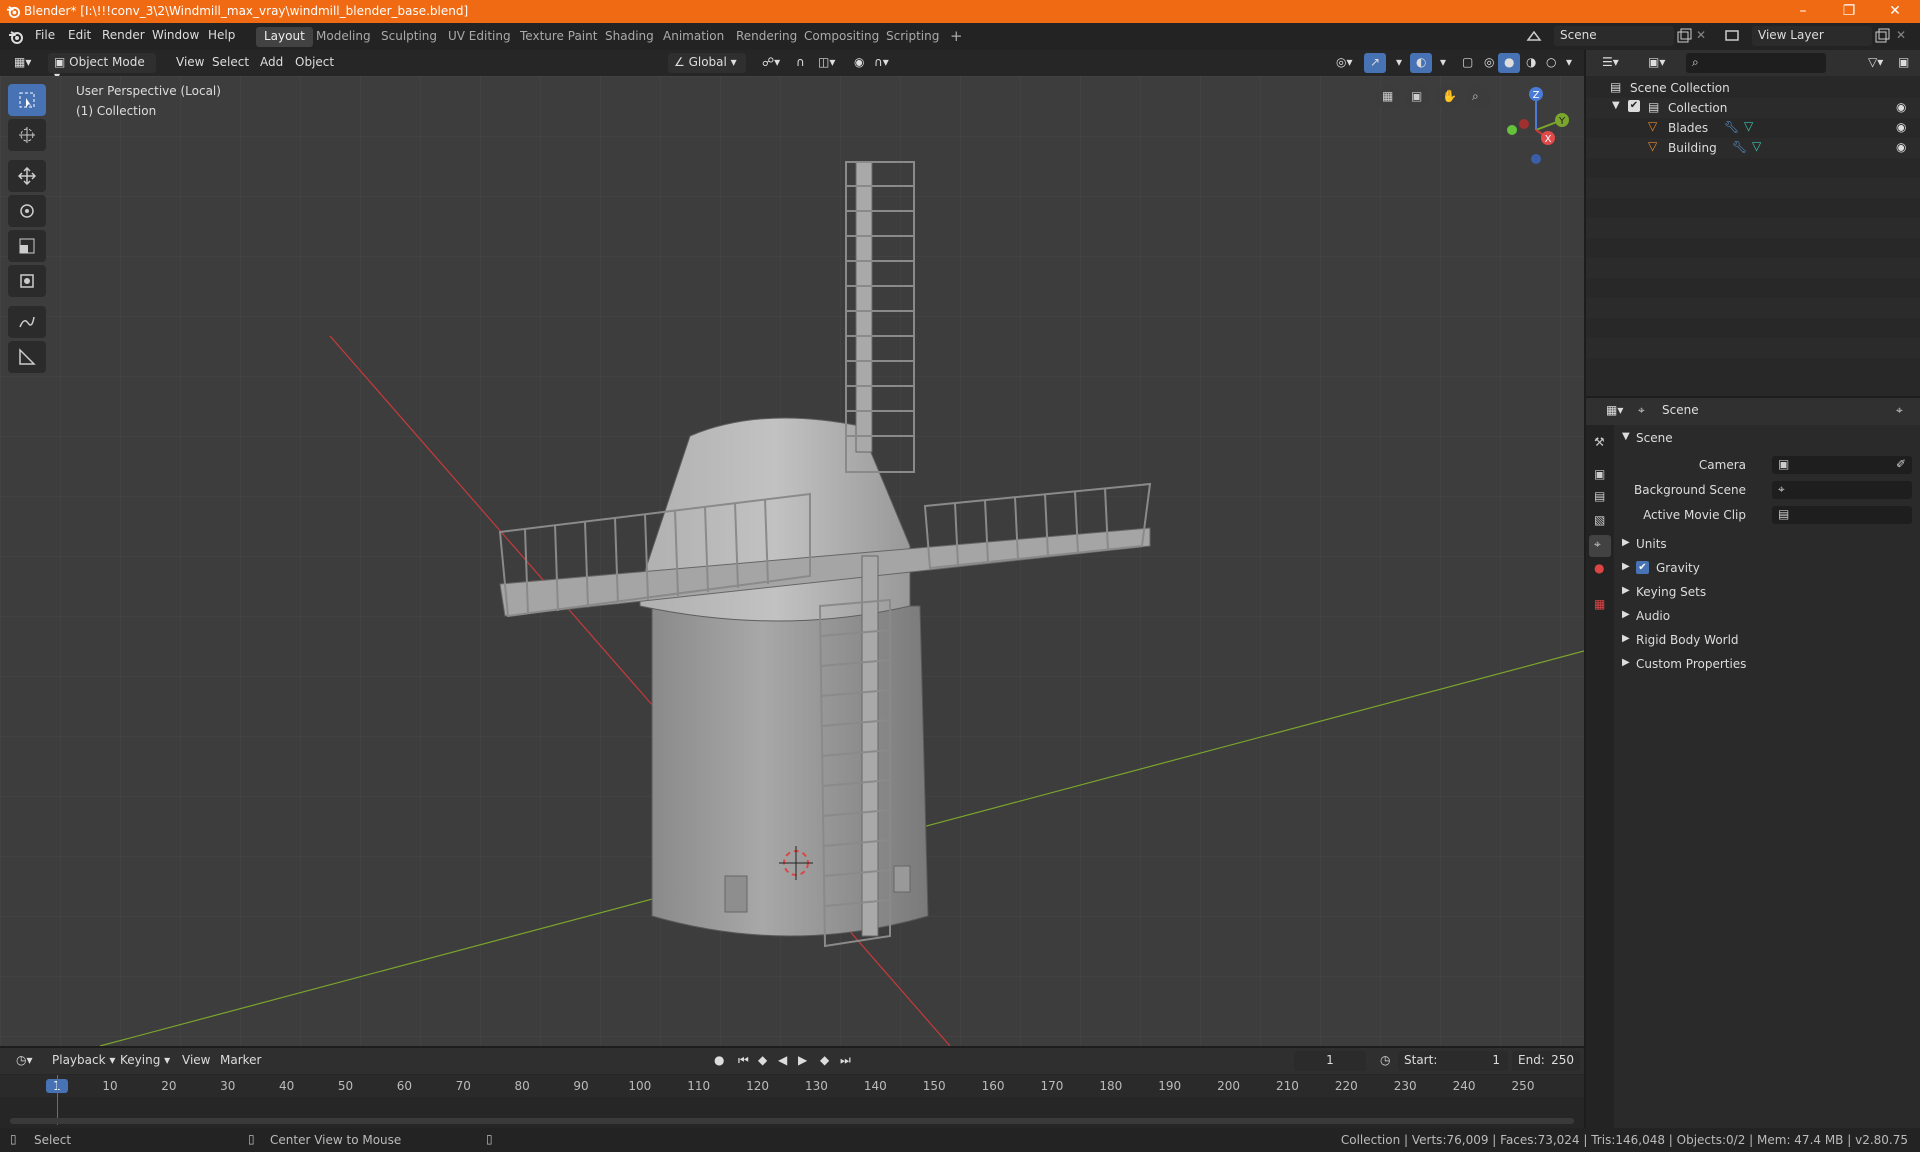 The image size is (1920, 1152). I want to click on tab-compositing: Compositing, so click(841, 37).